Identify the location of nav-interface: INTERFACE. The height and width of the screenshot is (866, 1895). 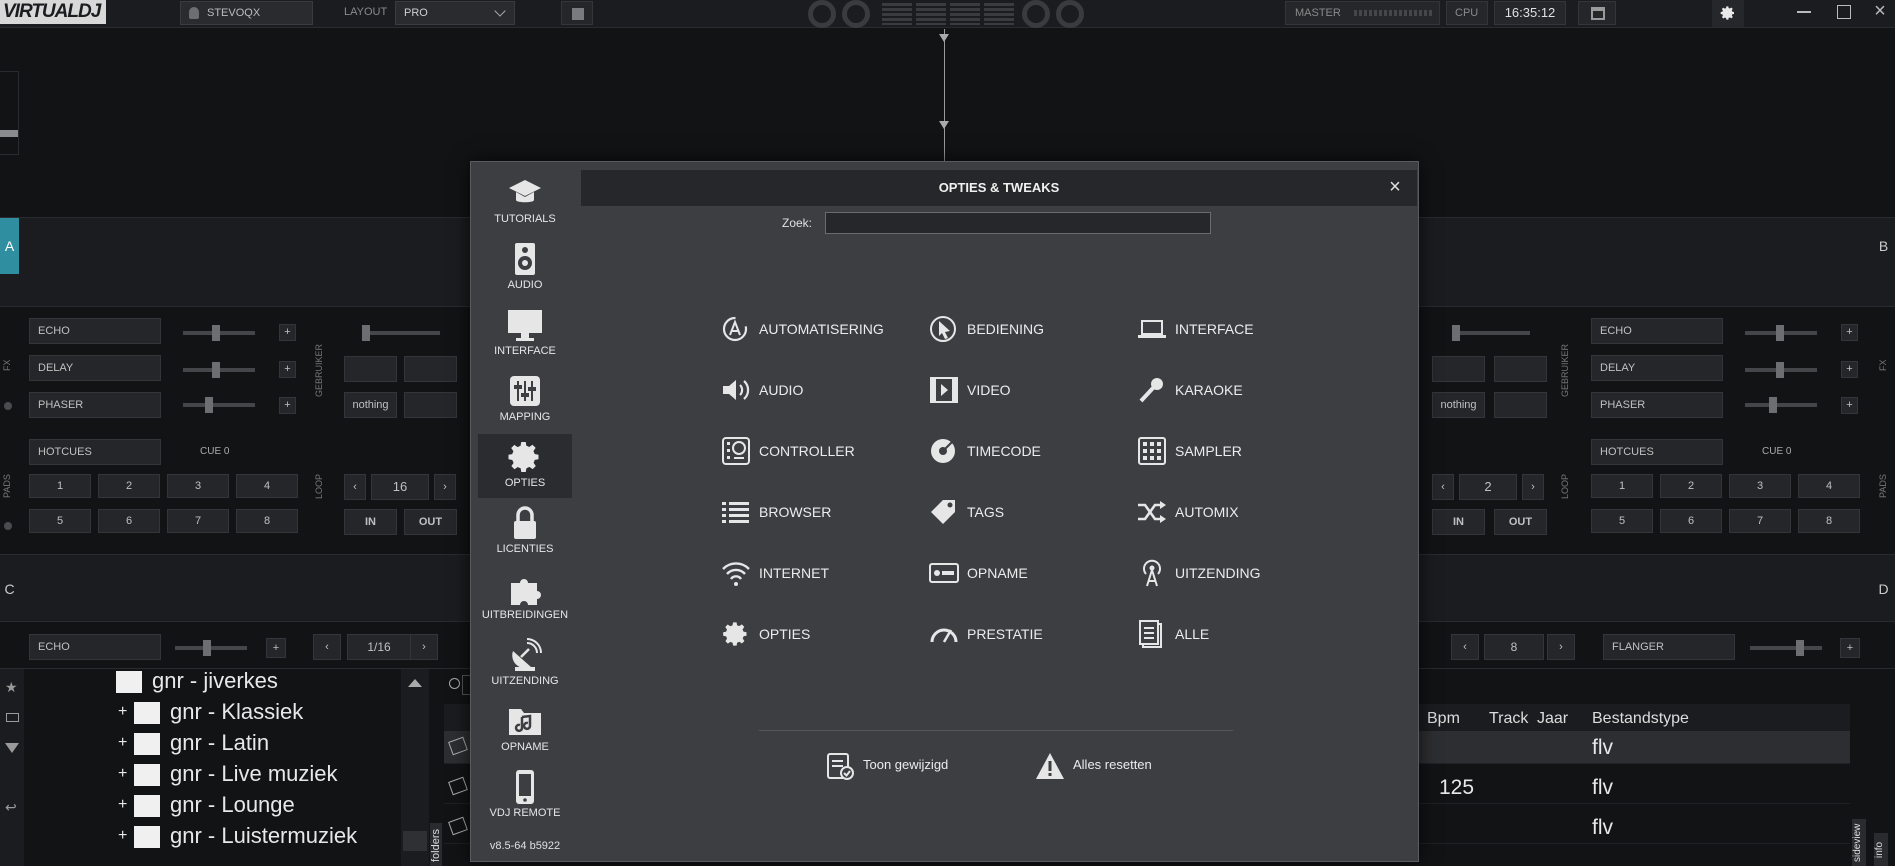
(525, 334).